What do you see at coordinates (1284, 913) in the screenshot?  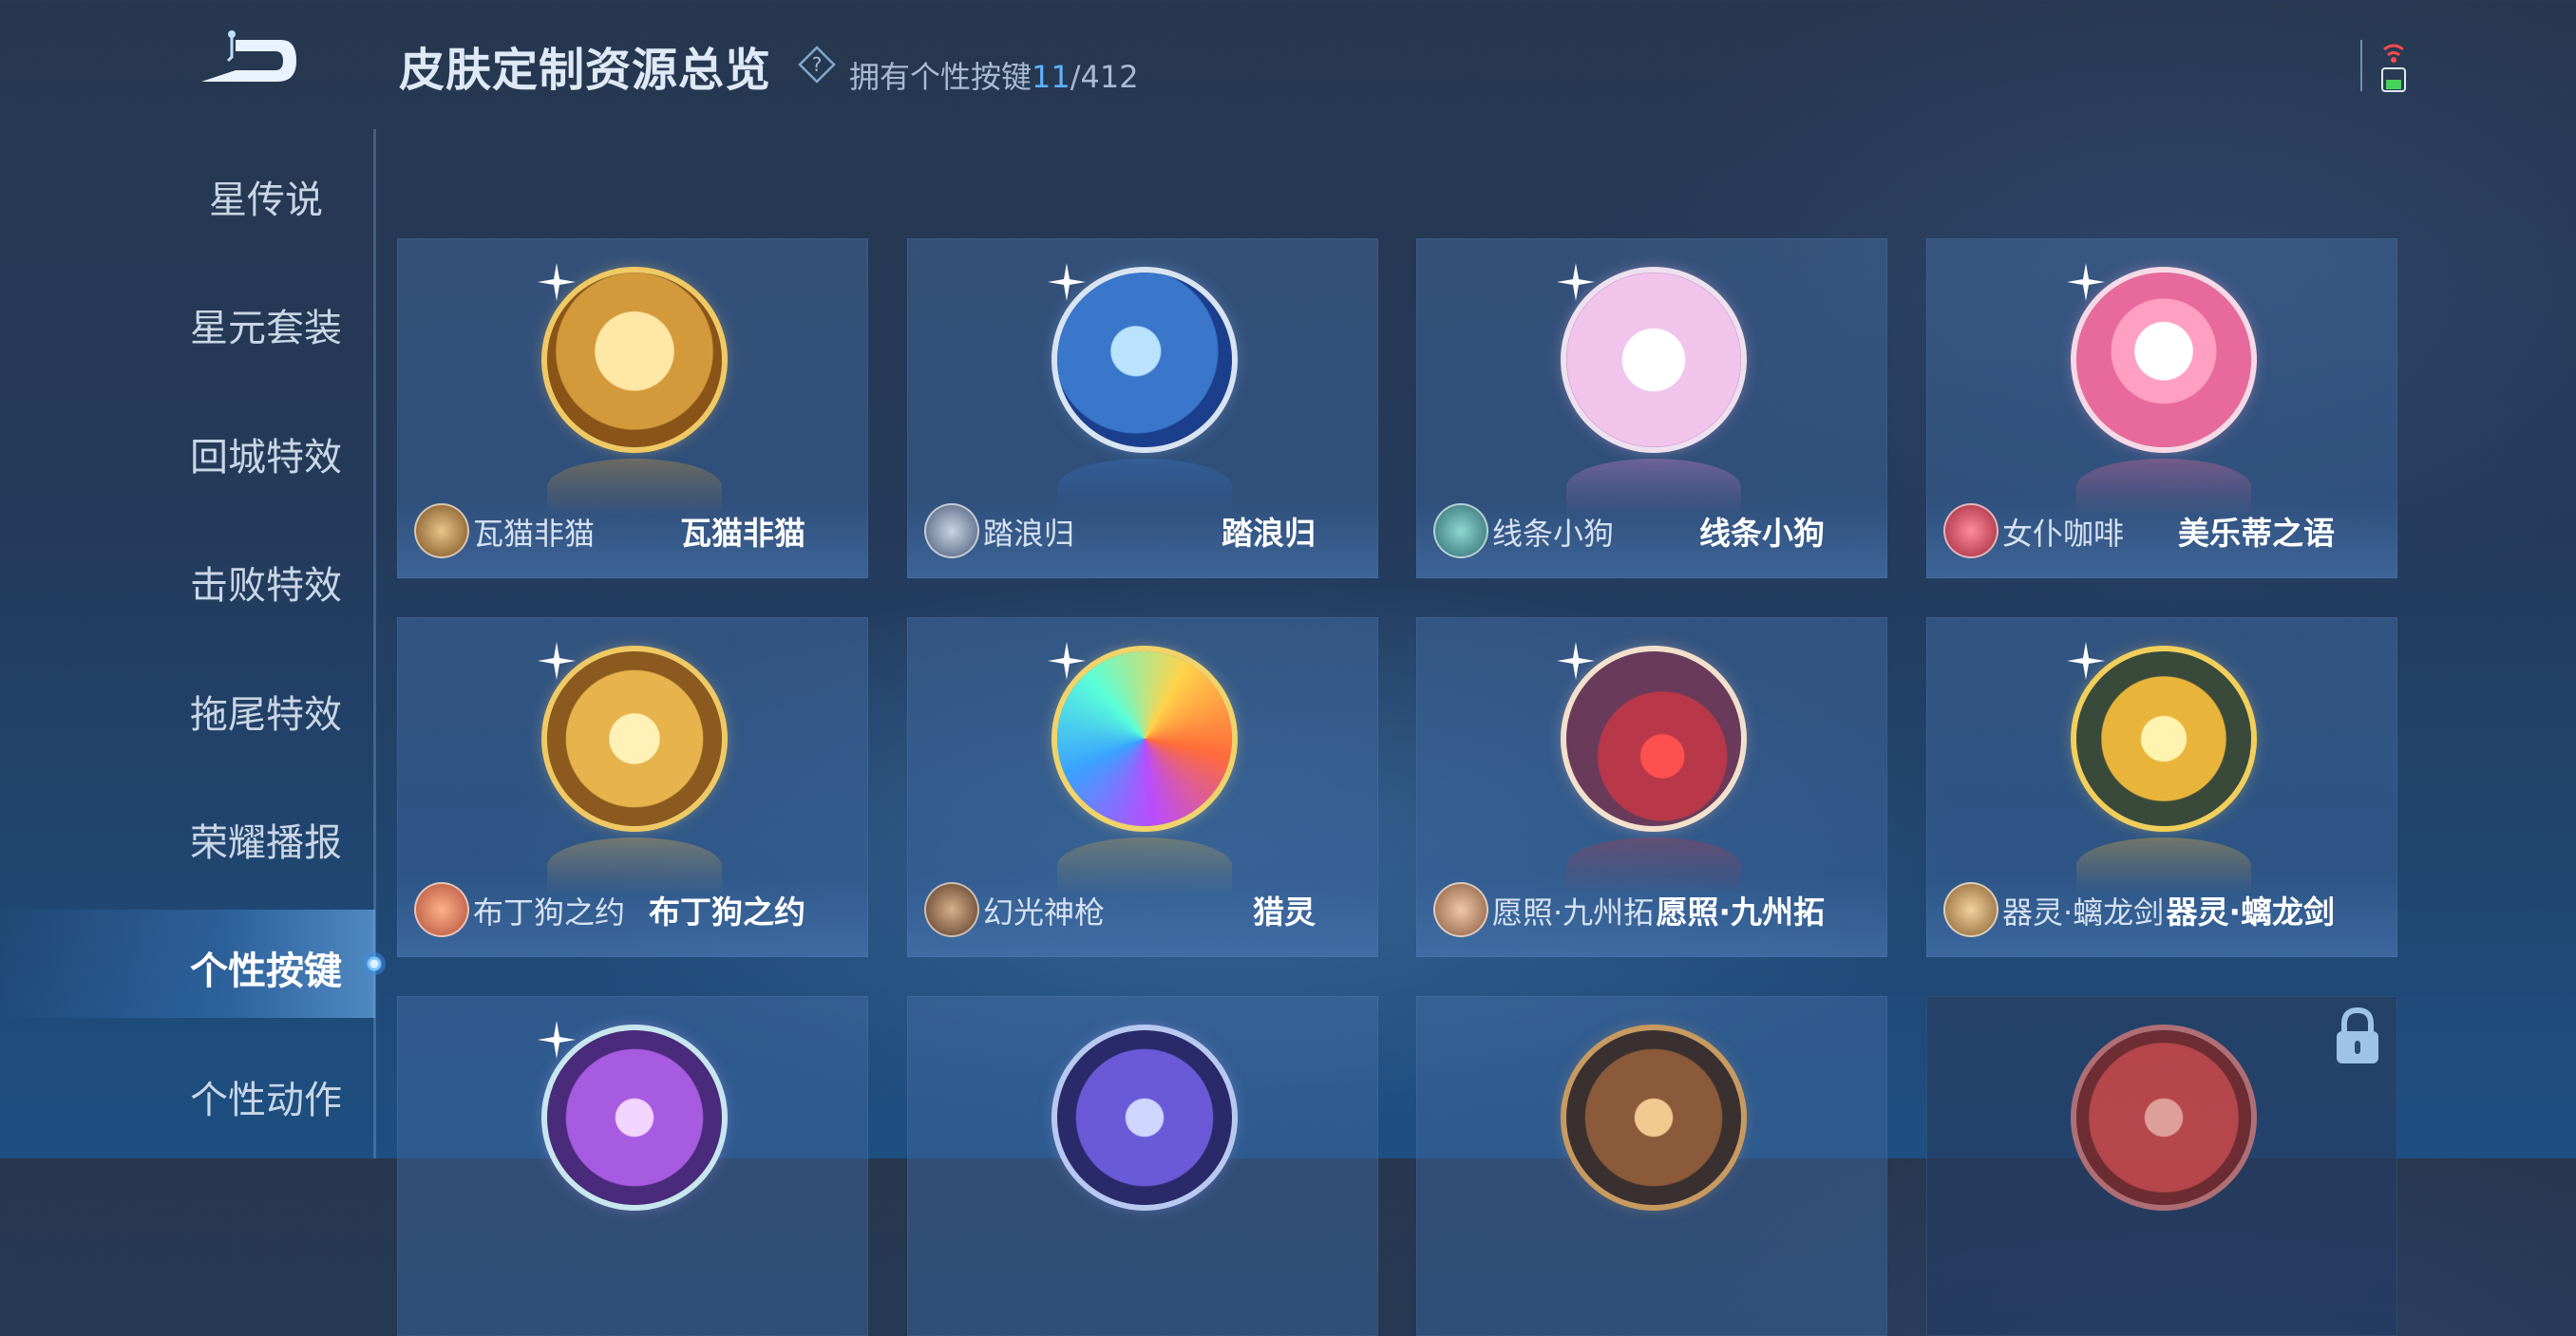 I see `skin-name: 猎灵` at bounding box center [1284, 913].